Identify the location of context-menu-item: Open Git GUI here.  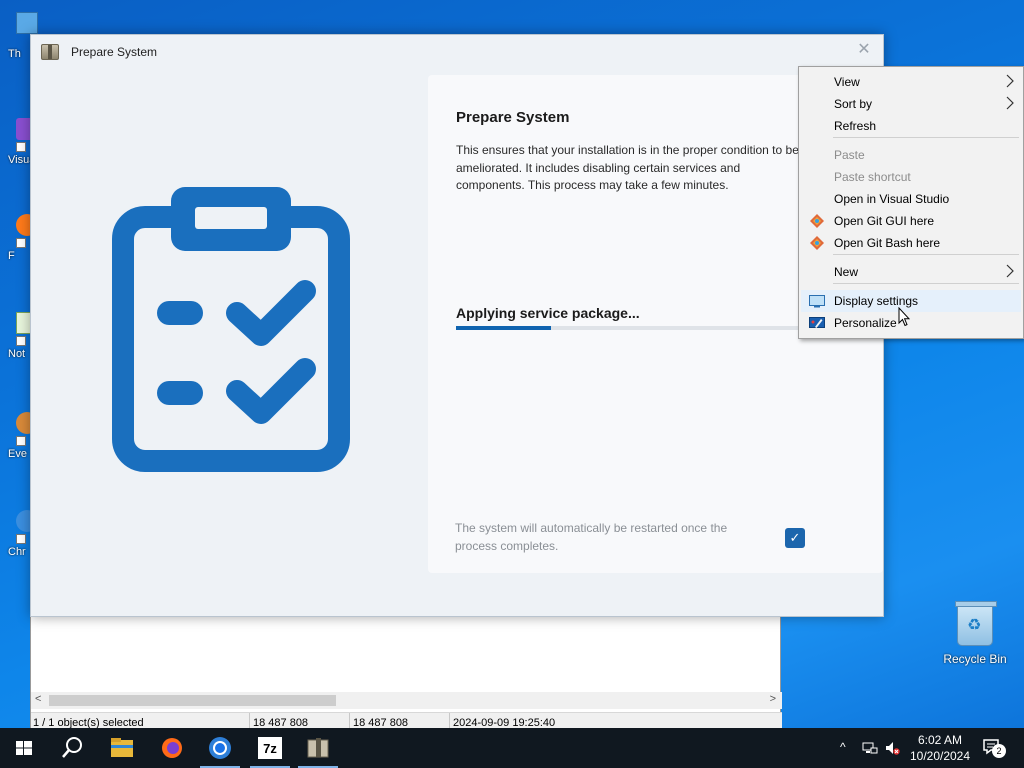
(911, 221).